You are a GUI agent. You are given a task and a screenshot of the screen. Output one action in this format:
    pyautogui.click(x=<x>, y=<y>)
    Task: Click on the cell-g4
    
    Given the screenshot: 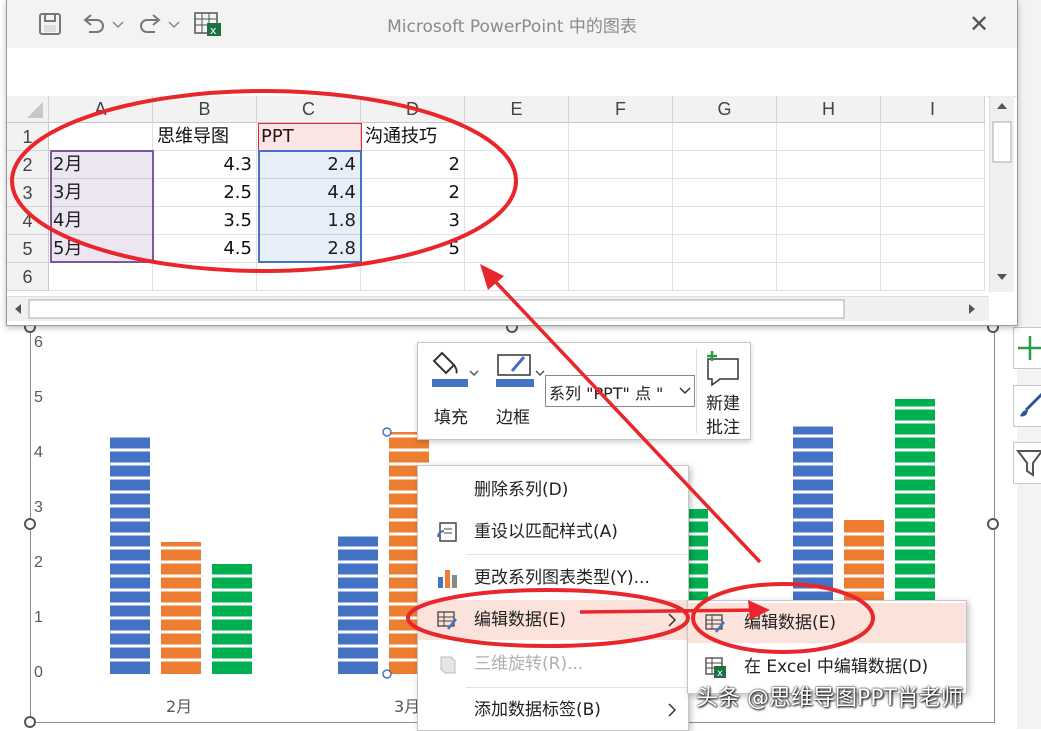 What is the action you would take?
    pyautogui.click(x=725, y=221)
    